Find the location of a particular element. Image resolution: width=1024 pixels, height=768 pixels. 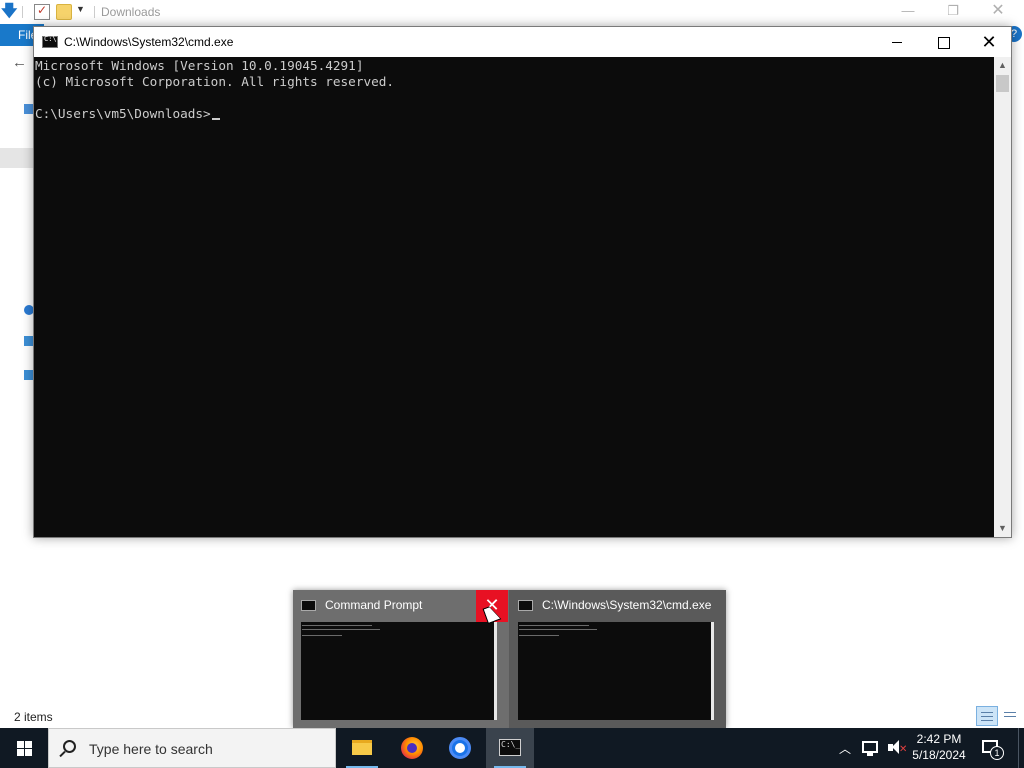

network-icon is located at coordinates (870, 748).